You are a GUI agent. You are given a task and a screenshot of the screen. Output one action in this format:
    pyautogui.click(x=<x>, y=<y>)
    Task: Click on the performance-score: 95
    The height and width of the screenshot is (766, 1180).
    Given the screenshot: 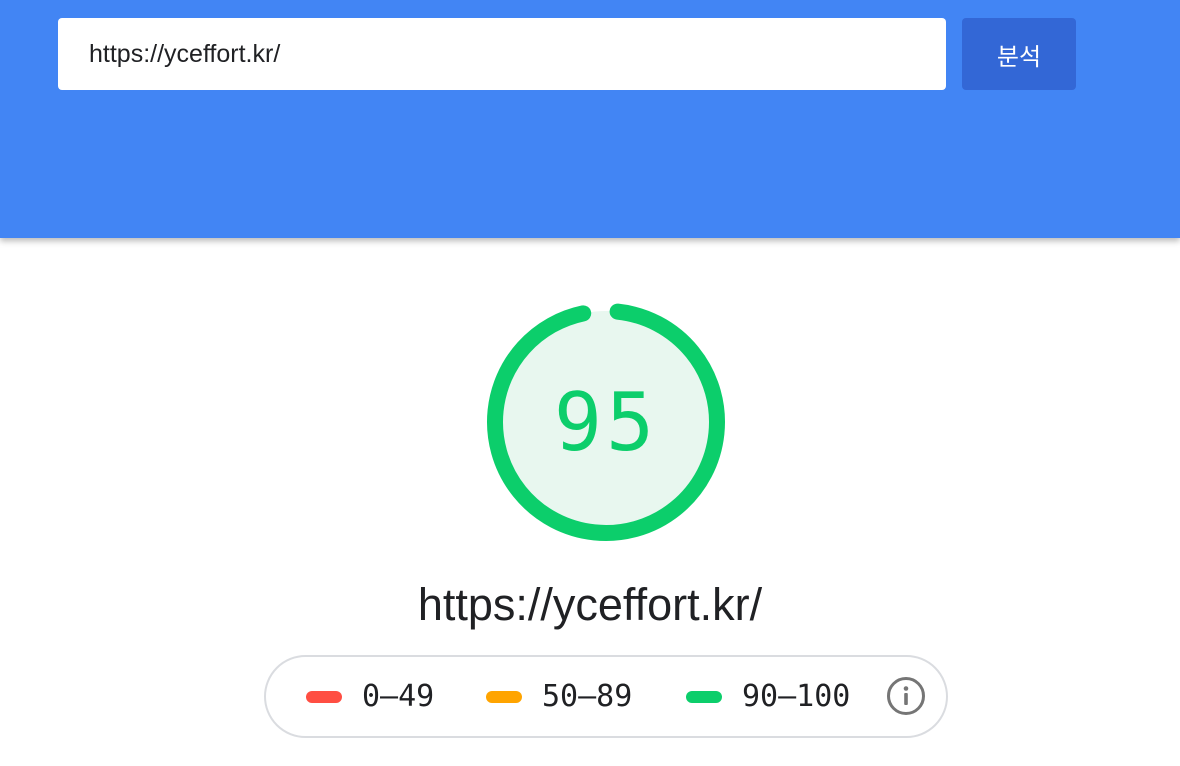 What is the action you would take?
    pyautogui.click(x=606, y=422)
    